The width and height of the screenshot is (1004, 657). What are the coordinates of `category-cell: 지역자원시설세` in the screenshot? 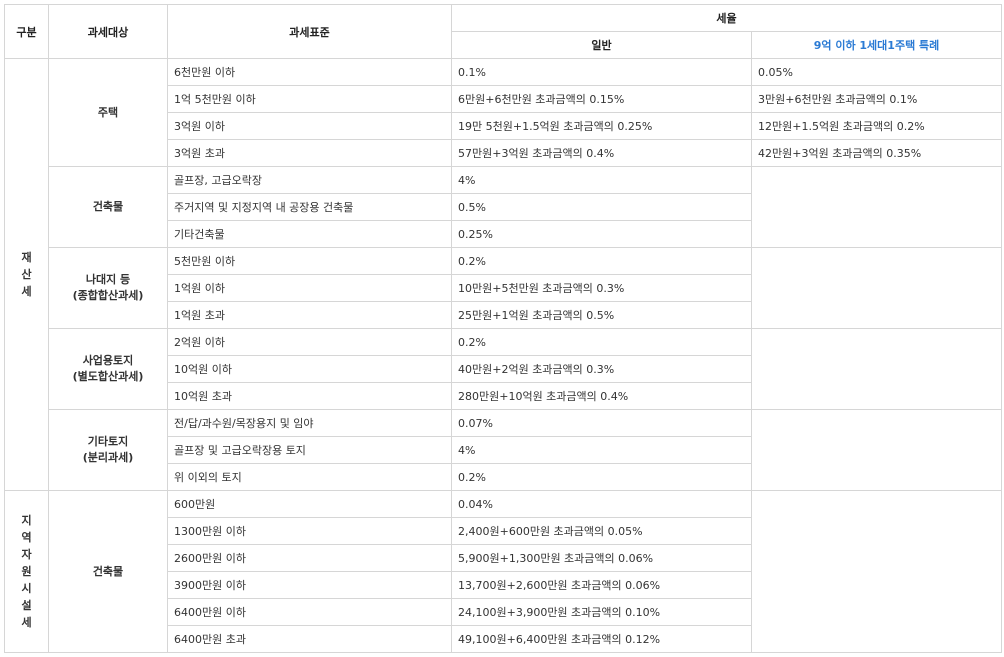 It's located at (26, 571).